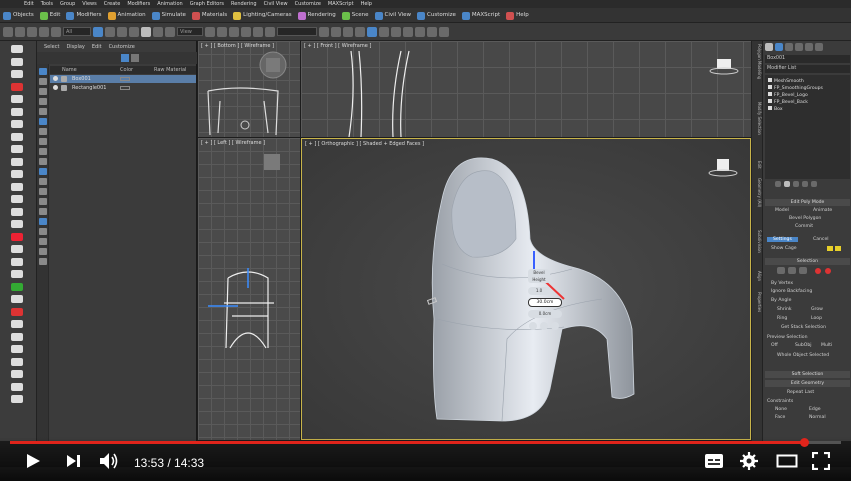  What do you see at coordinates (29, 4) in the screenshot?
I see `menu-item-edit: Edit` at bounding box center [29, 4].